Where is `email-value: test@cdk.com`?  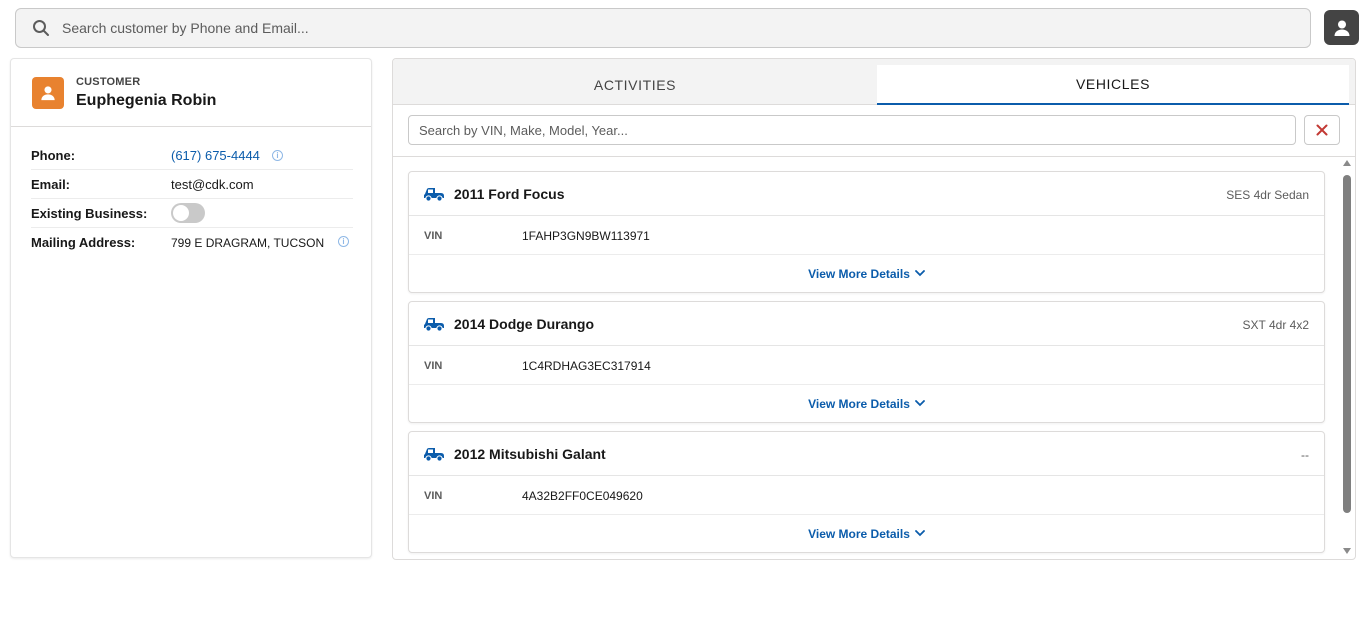
email-value: test@cdk.com is located at coordinates (212, 184).